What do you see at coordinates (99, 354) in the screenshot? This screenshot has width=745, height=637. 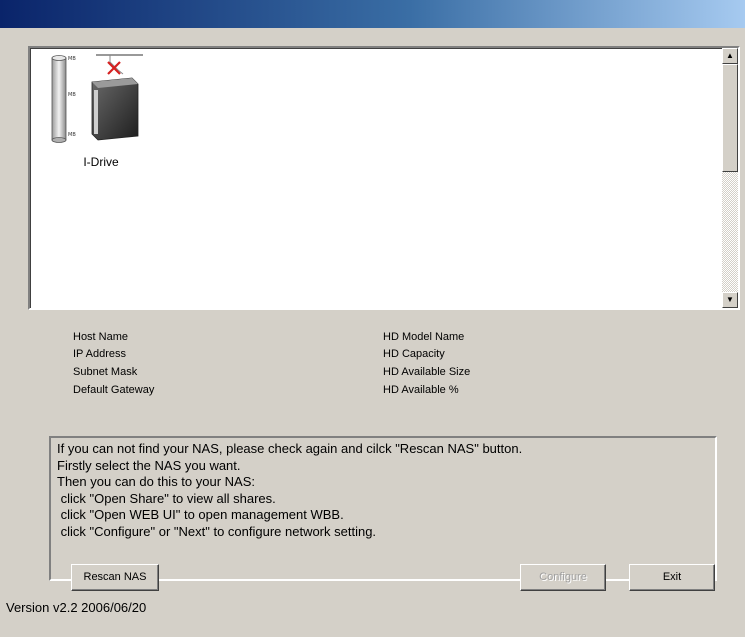 I see `ip-address-label: IP Address` at bounding box center [99, 354].